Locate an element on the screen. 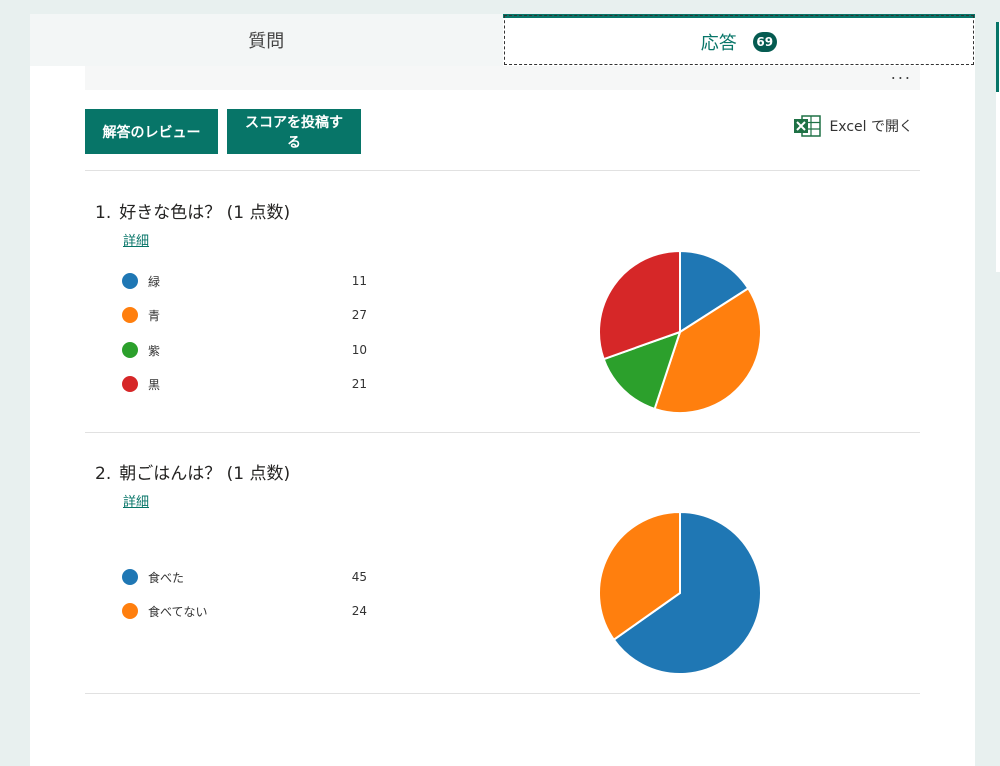 The height and width of the screenshot is (766, 1000). tab-responses-label: 応答 is located at coordinates (718, 43).